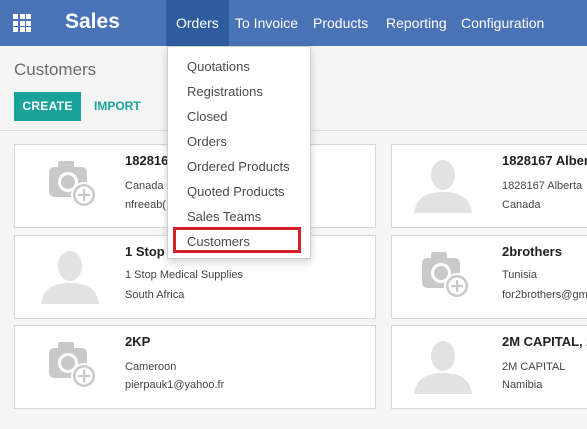 The image size is (587, 429). I want to click on dropdown-item-registrations: Registrations, so click(225, 91).